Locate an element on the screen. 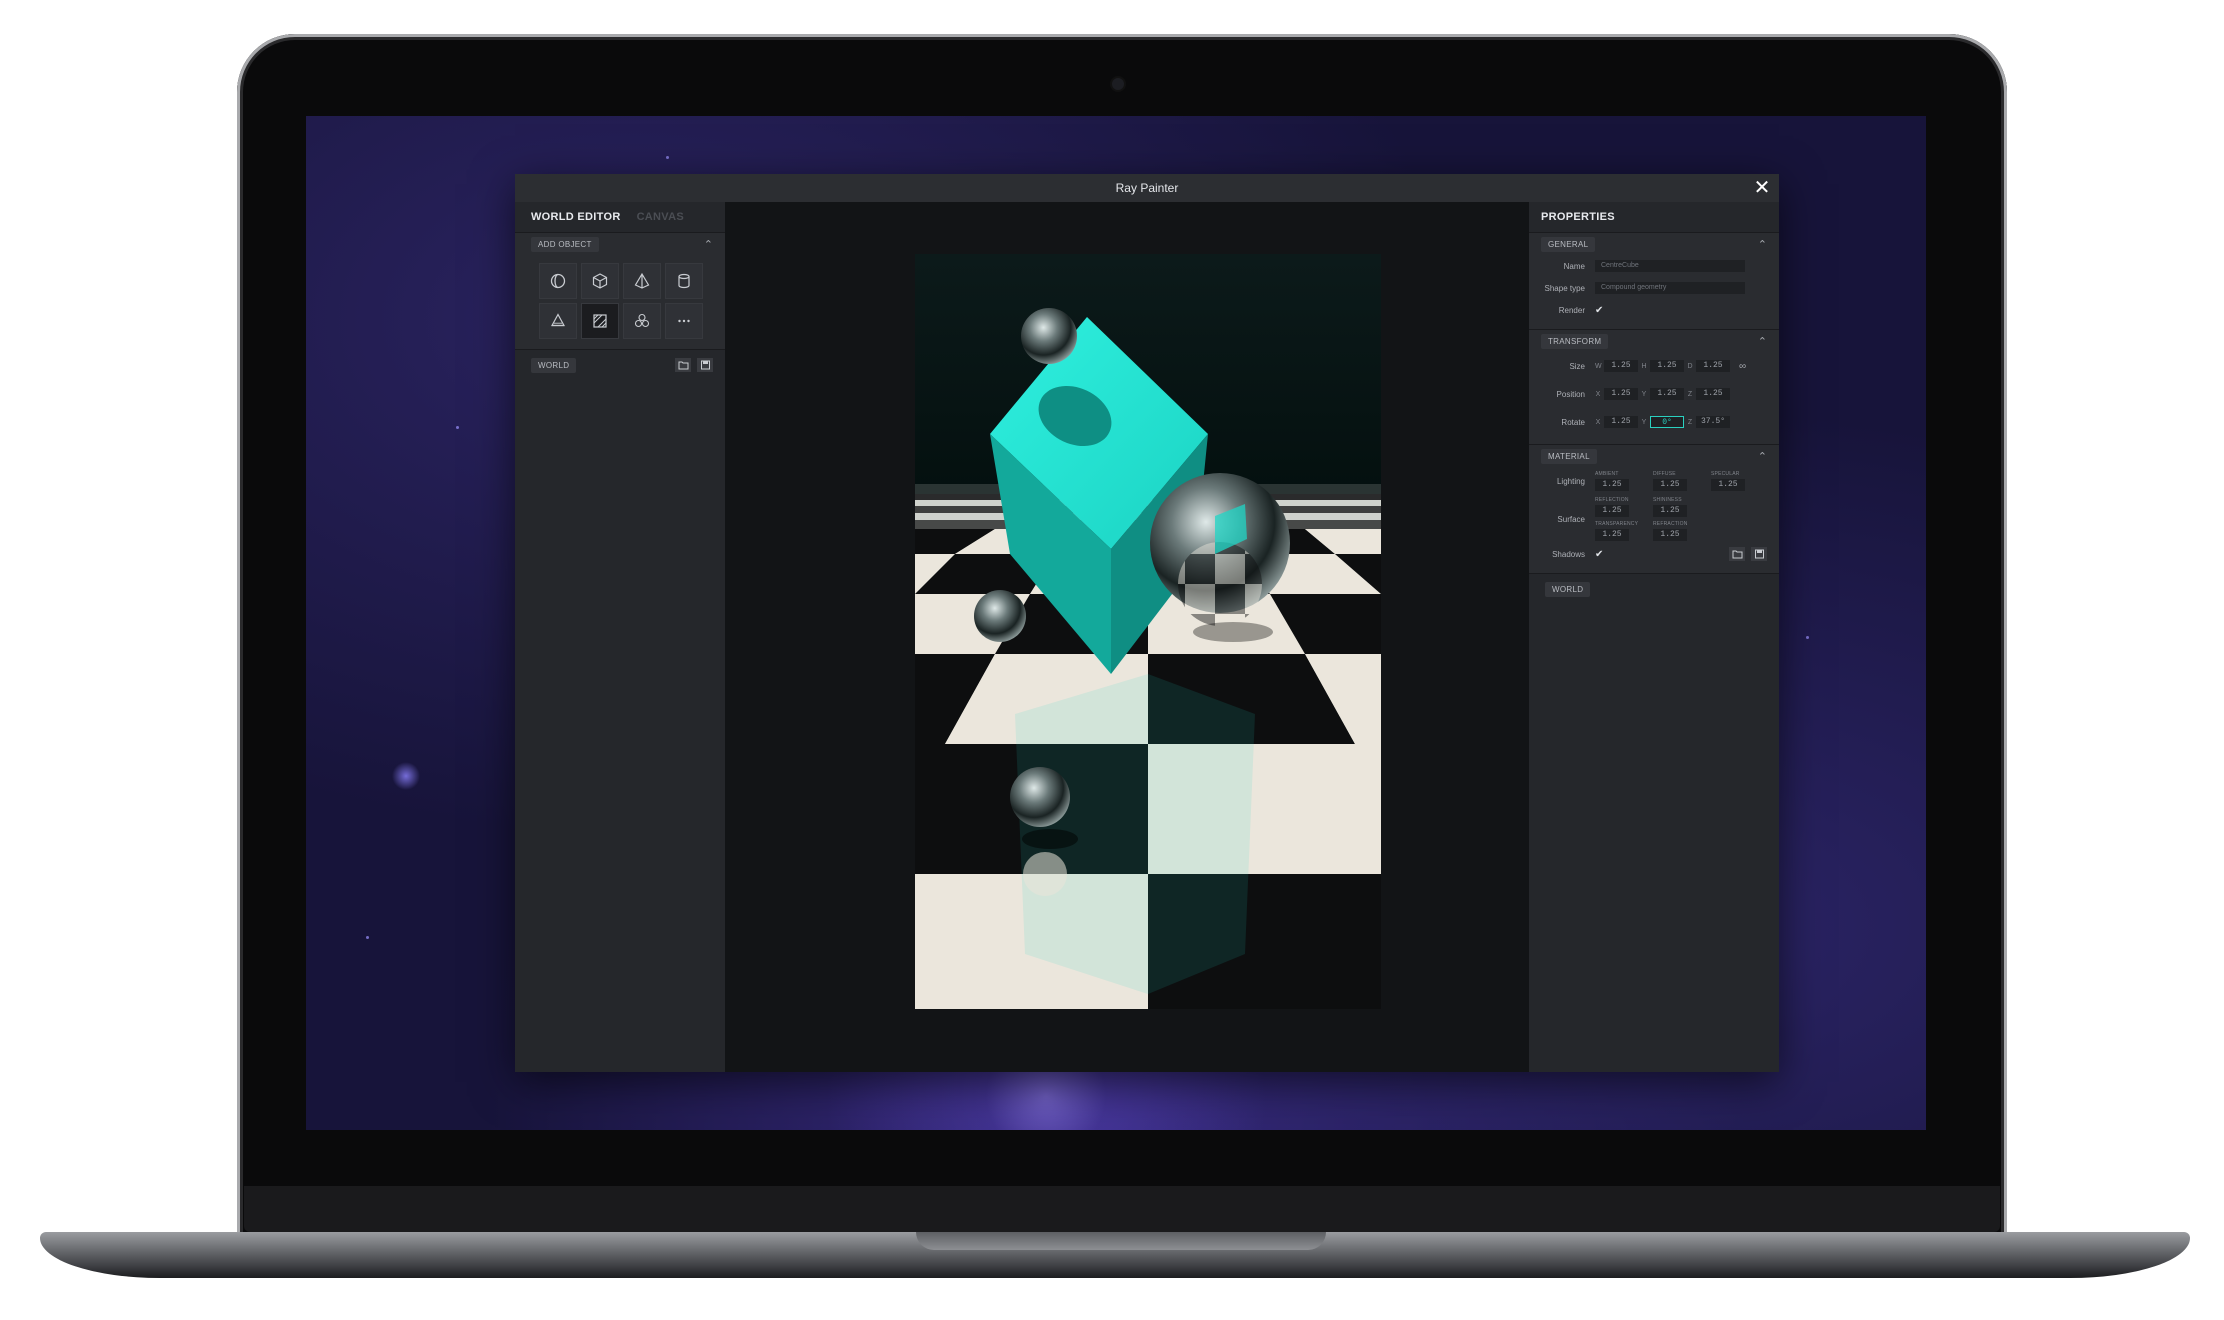 Image resolution: width=2224 pixels, height=1320 pixels. shadows-checkbox: ✔ is located at coordinates (1599, 554).